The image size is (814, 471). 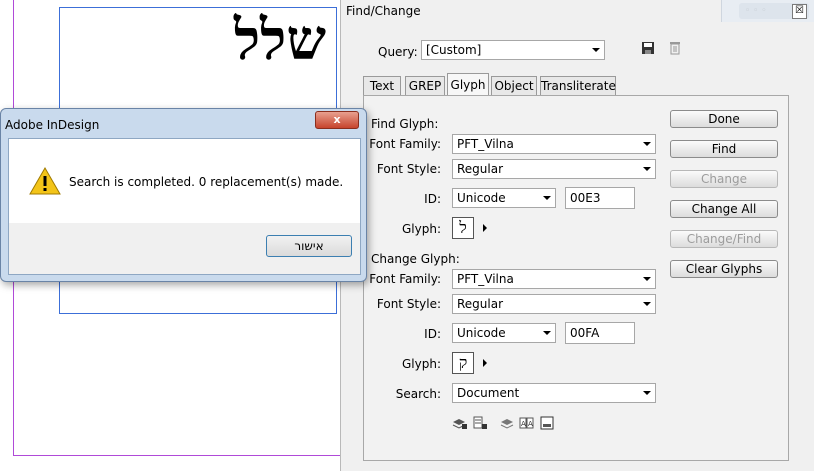 What do you see at coordinates (675, 50) in the screenshot?
I see `delete-query-icon` at bounding box center [675, 50].